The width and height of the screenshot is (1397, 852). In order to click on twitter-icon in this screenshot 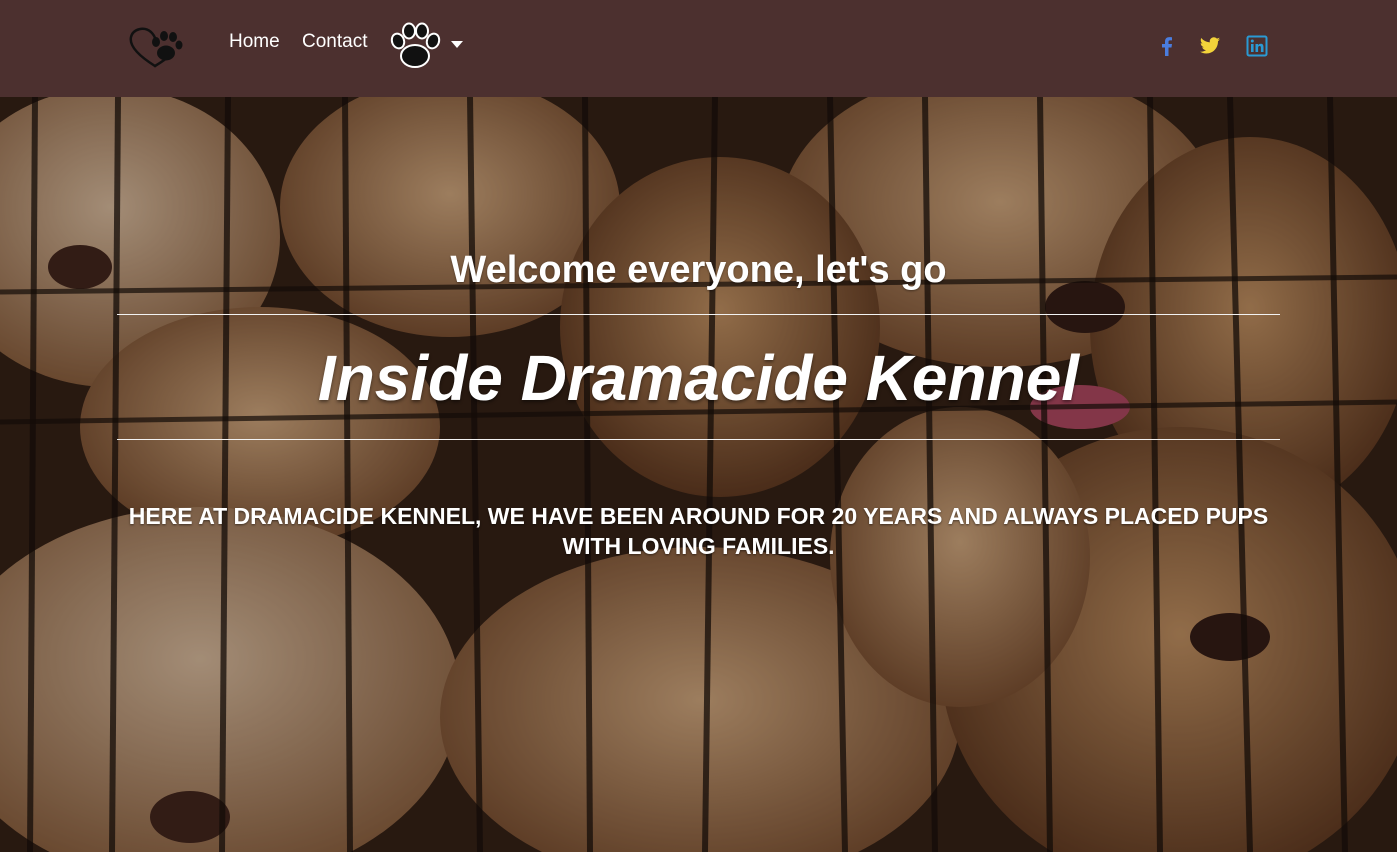, I will do `click(1210, 45)`.